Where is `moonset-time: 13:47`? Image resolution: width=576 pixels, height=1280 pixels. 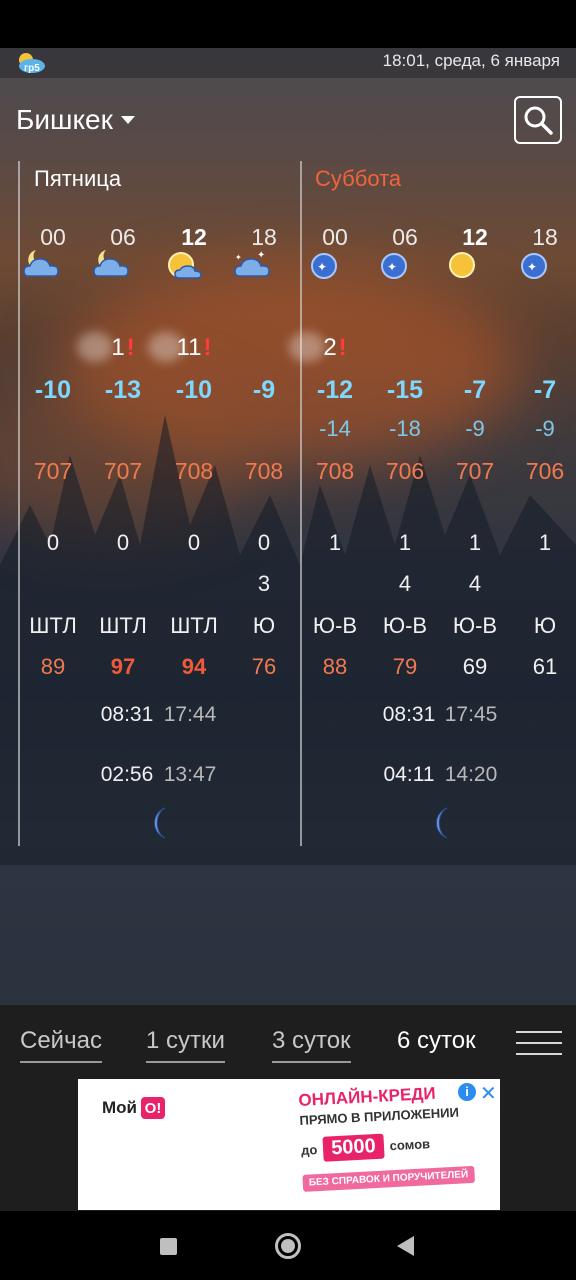 moonset-time: 13:47 is located at coordinates (190, 774).